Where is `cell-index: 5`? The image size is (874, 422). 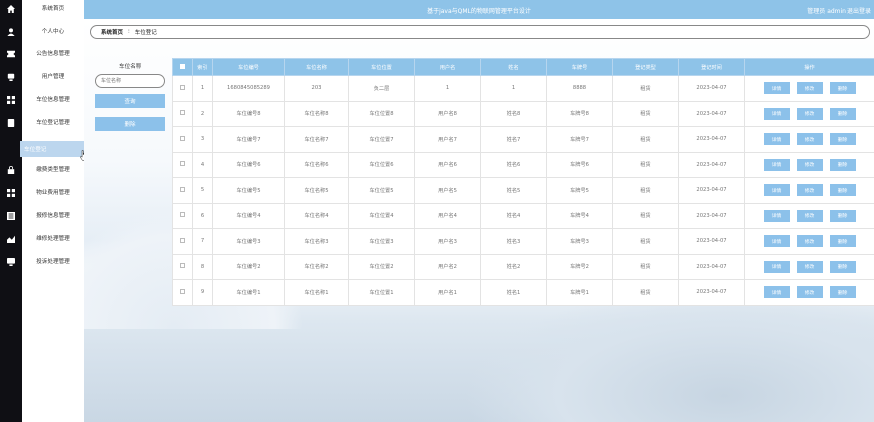 cell-index: 5 is located at coordinates (202, 190).